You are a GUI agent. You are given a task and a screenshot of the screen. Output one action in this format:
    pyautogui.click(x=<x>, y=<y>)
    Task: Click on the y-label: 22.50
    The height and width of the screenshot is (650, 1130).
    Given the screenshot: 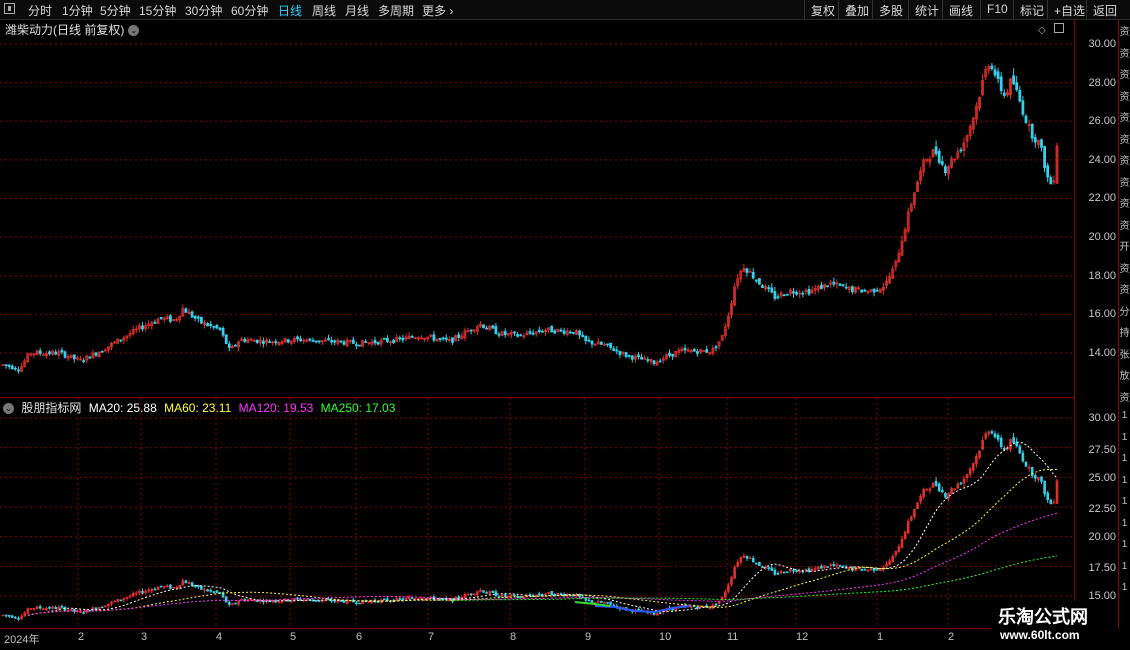 What is the action you would take?
    pyautogui.click(x=1102, y=509)
    